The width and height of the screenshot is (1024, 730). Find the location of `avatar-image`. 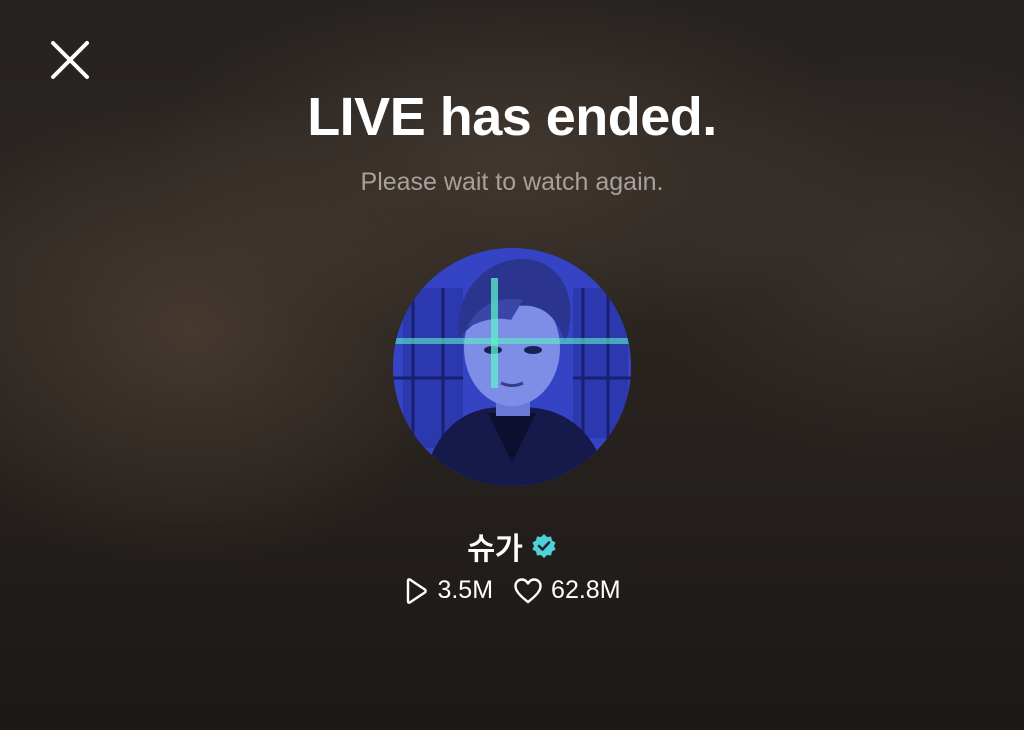

avatar-image is located at coordinates (512, 367).